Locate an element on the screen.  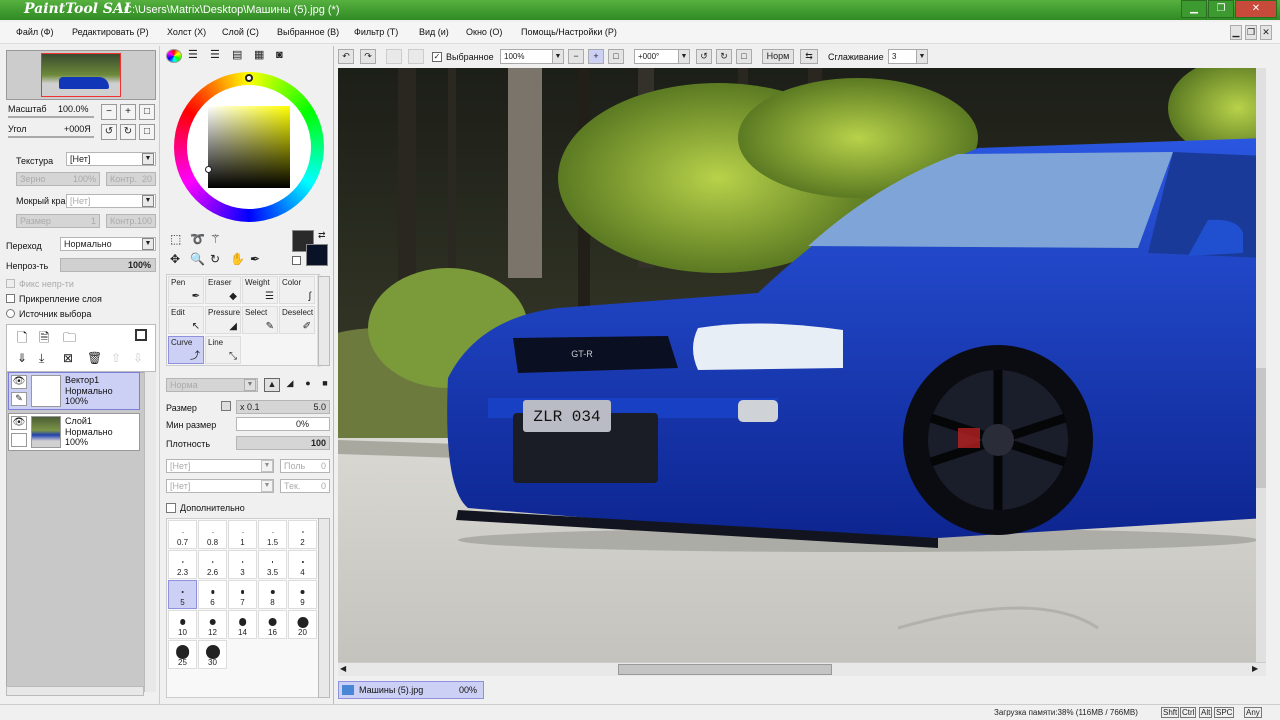
minimize-button: ▁ is located at coordinates (1194, 9).